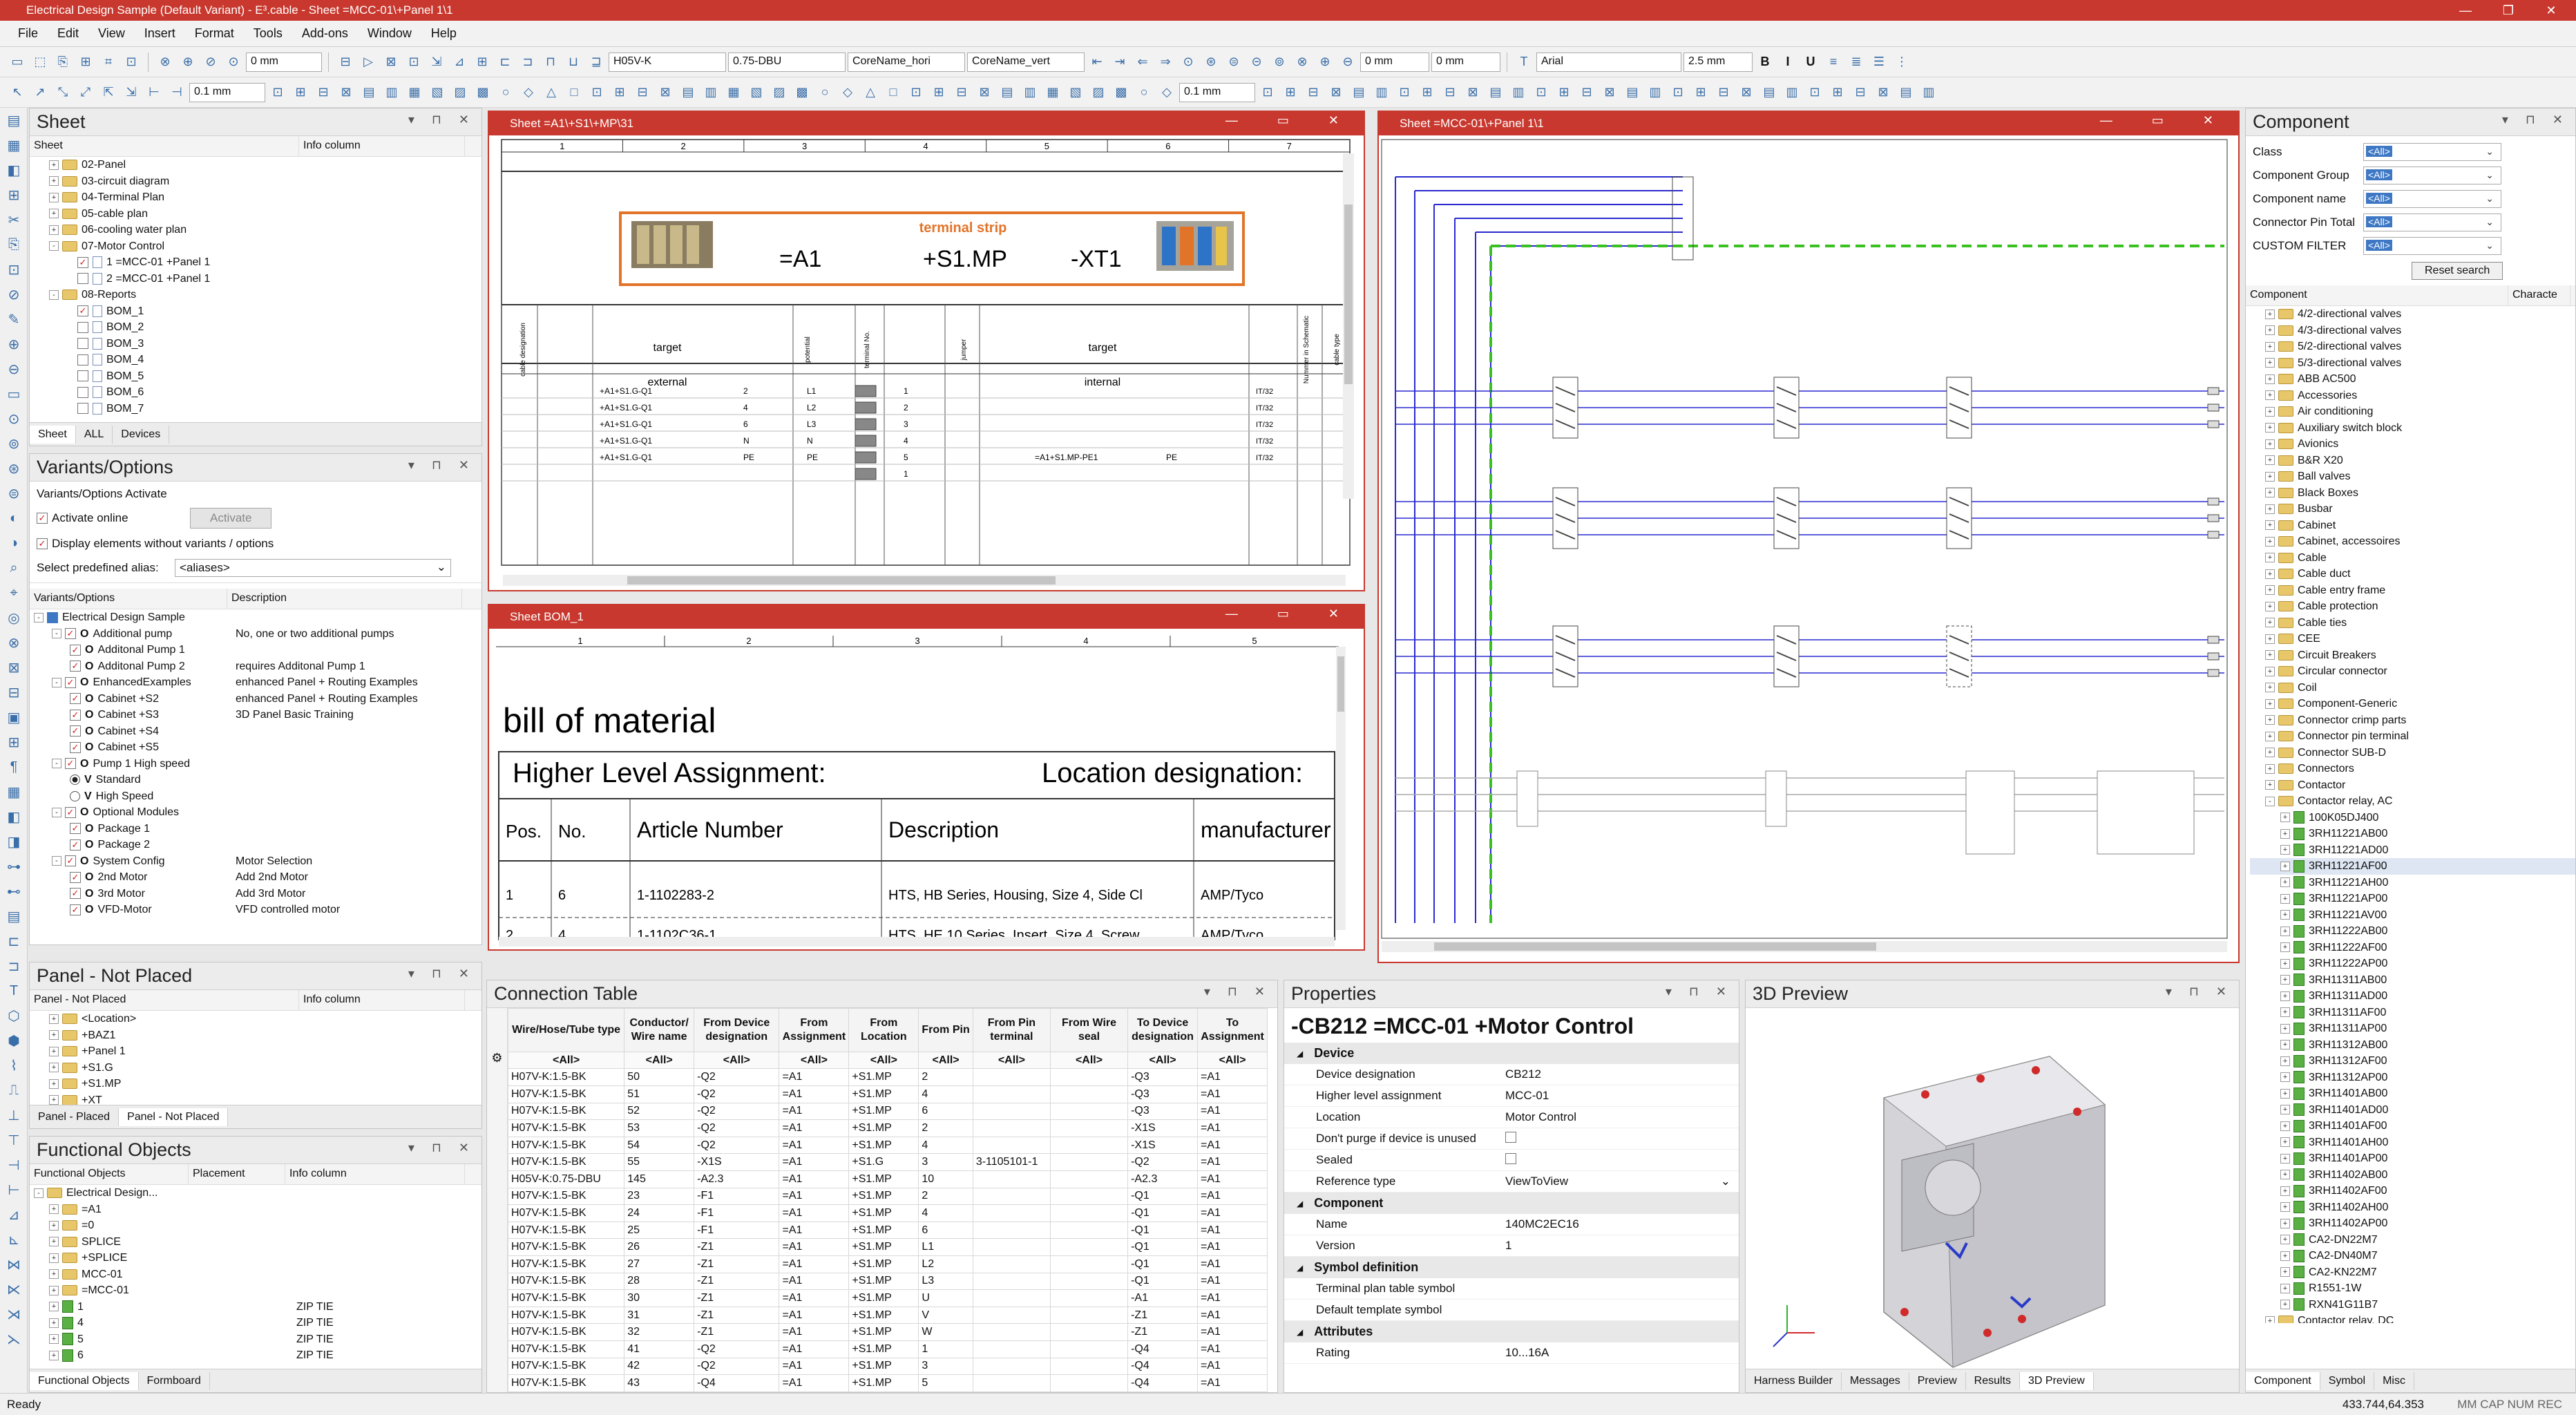 The height and width of the screenshot is (1415, 2576). Describe the element at coordinates (1163, 1060) in the screenshot. I see `ct-filter-cell: <All>` at that location.